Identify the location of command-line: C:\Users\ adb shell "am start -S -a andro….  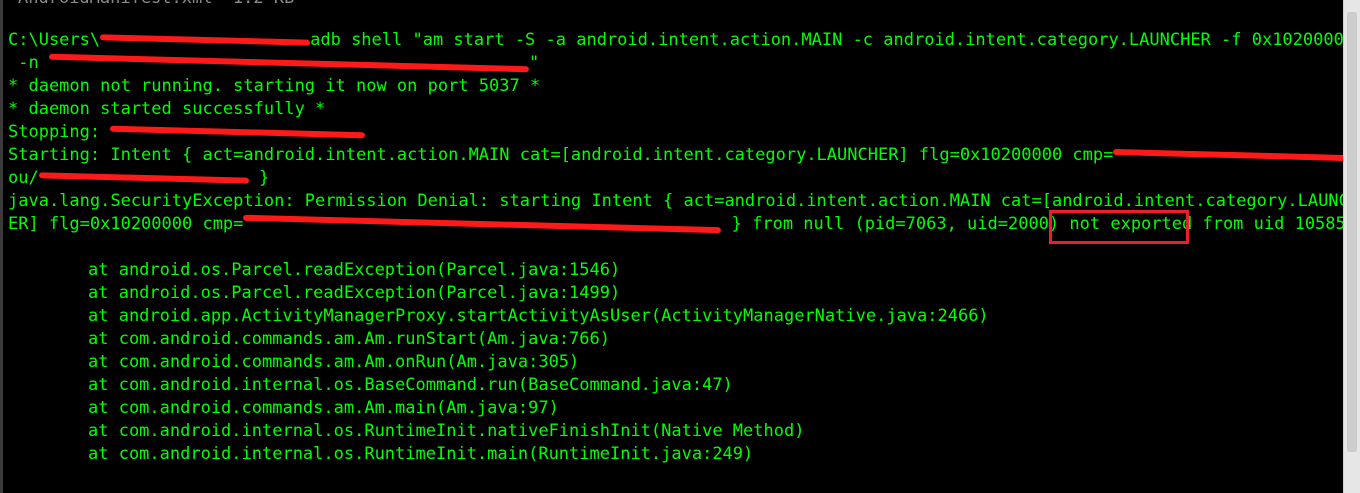
(675, 40).